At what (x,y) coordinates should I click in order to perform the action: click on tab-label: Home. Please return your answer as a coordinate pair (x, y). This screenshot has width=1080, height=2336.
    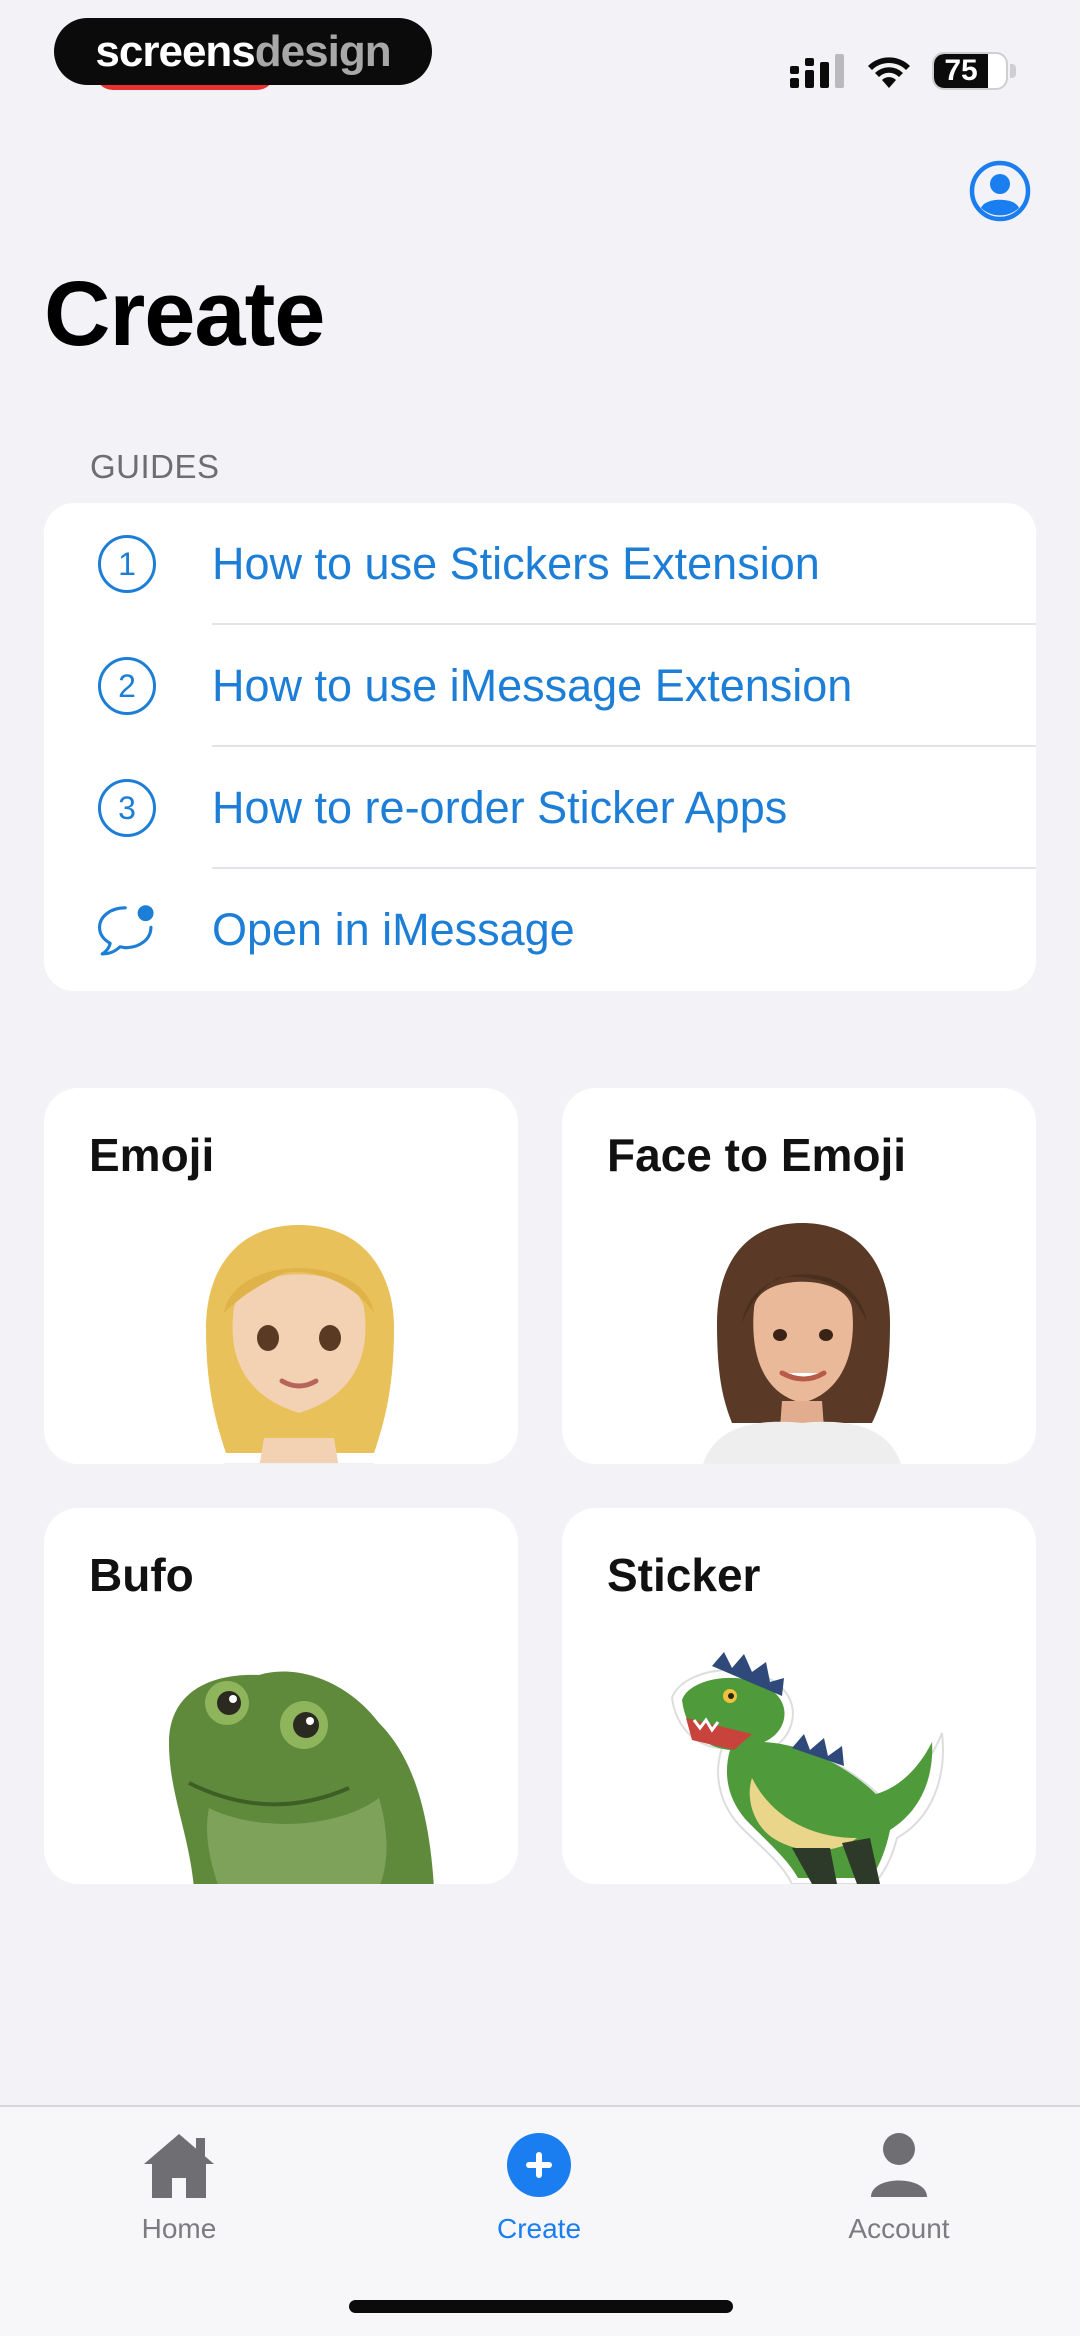
    Looking at the image, I should click on (179, 2228).